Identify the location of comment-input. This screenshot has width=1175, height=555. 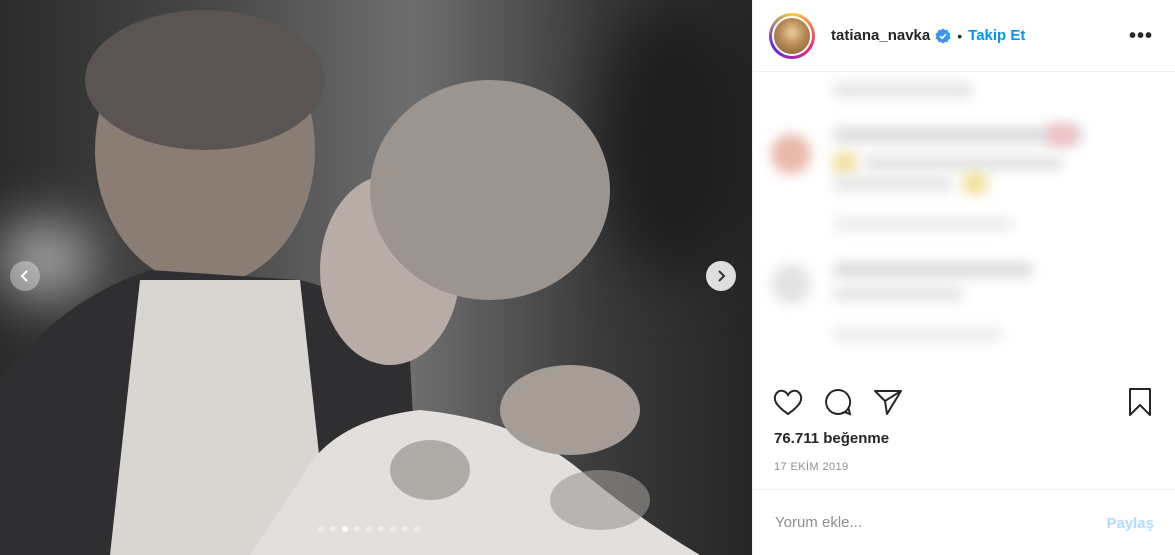
(925, 522).